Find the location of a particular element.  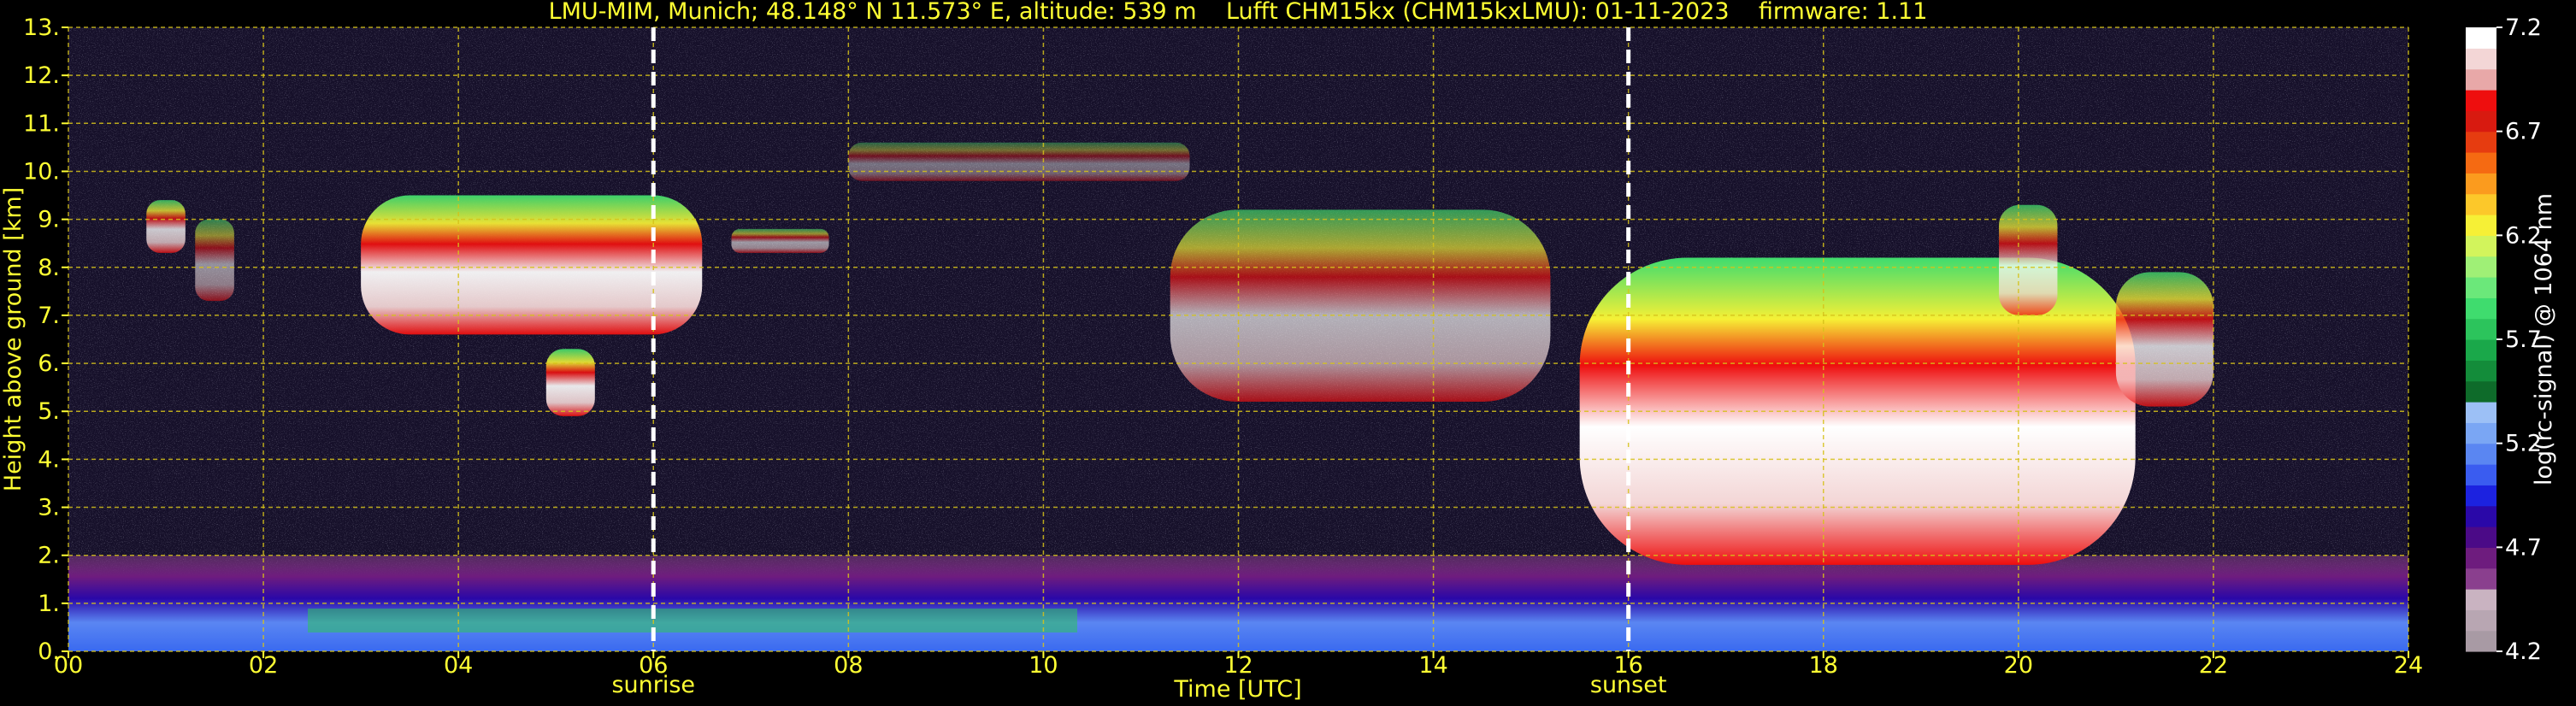

y-axis-label: Height above ground [km] is located at coordinates (14, 339).